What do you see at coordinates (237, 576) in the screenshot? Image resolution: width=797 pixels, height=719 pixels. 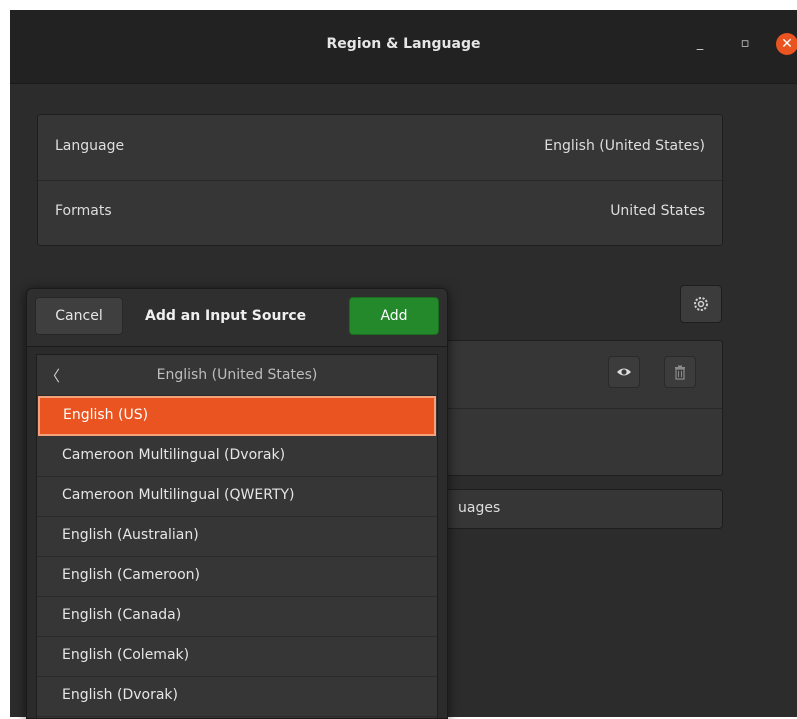 I see `list-item: English (Cameroon)` at bounding box center [237, 576].